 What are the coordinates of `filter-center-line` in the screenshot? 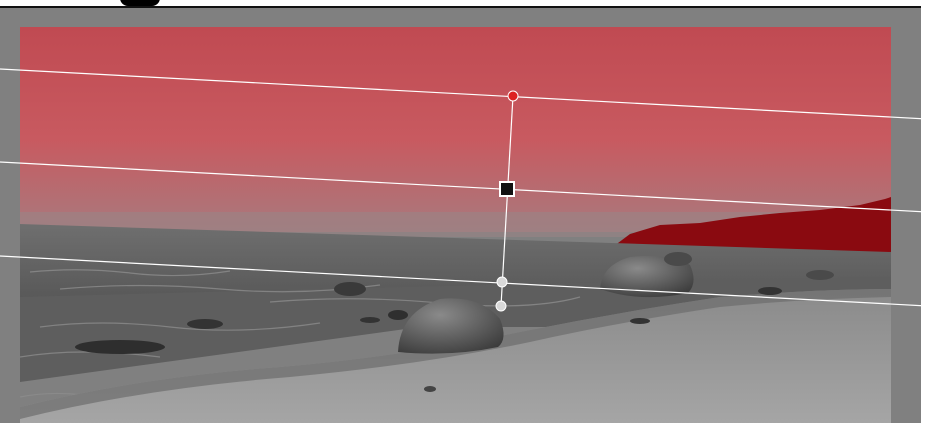 It's located at (463, 187).